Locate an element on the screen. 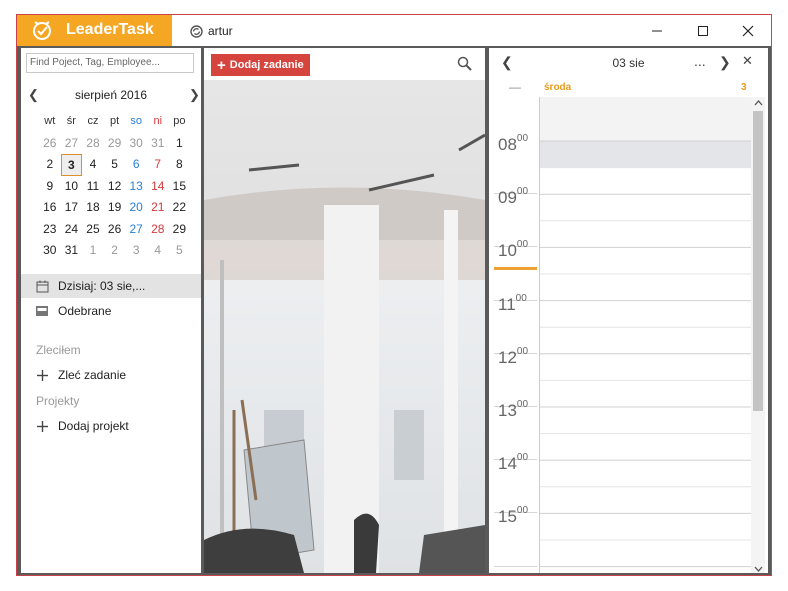 This screenshot has height=591, width=788. hour-value: 12 is located at coordinates (507, 357).